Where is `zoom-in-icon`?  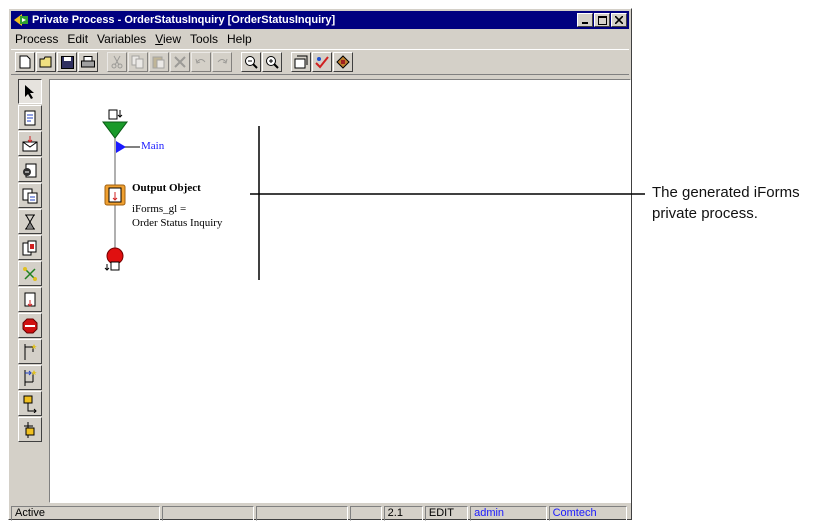
zoom-in-icon is located at coordinates (272, 62).